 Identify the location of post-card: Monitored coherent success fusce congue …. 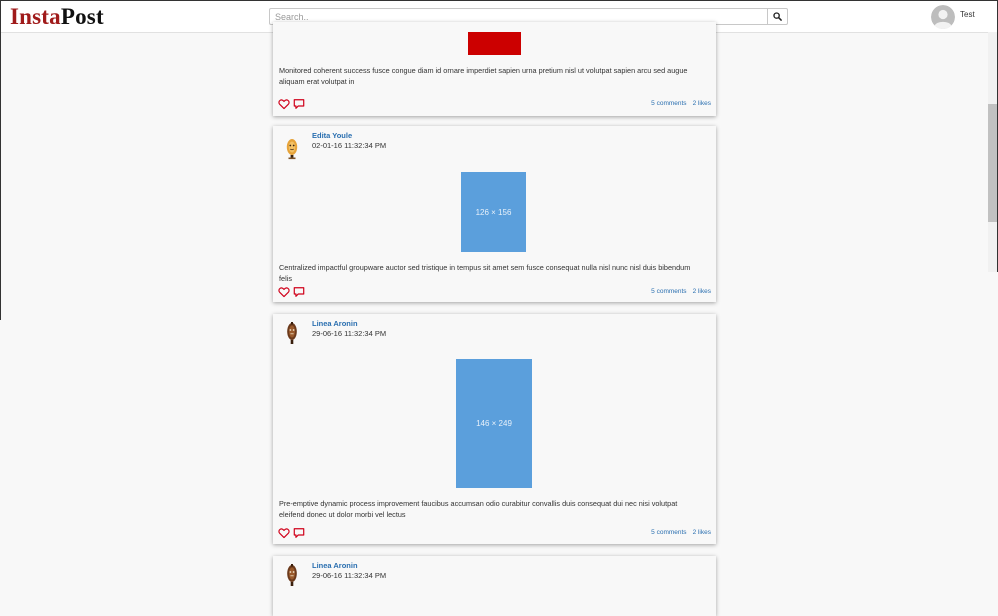
(494, 69).